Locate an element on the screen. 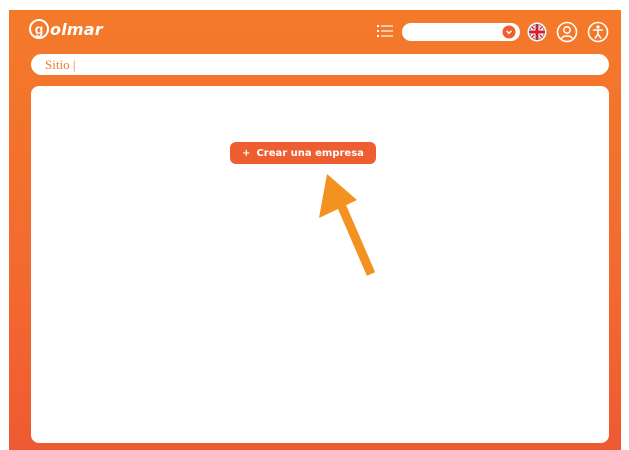  logo-letter: g is located at coordinates (39, 29).